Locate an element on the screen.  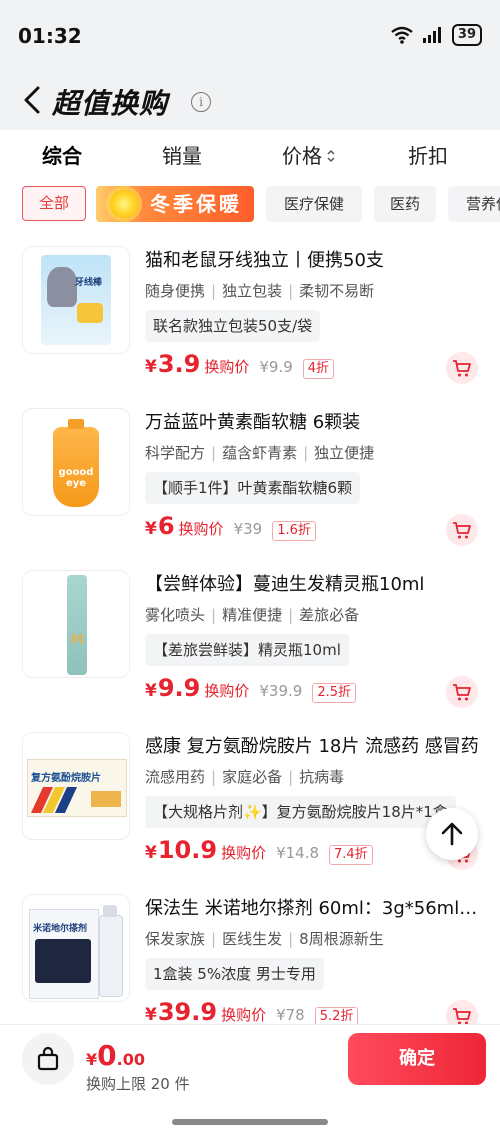
confirm-button: 确定 is located at coordinates (417, 1059).